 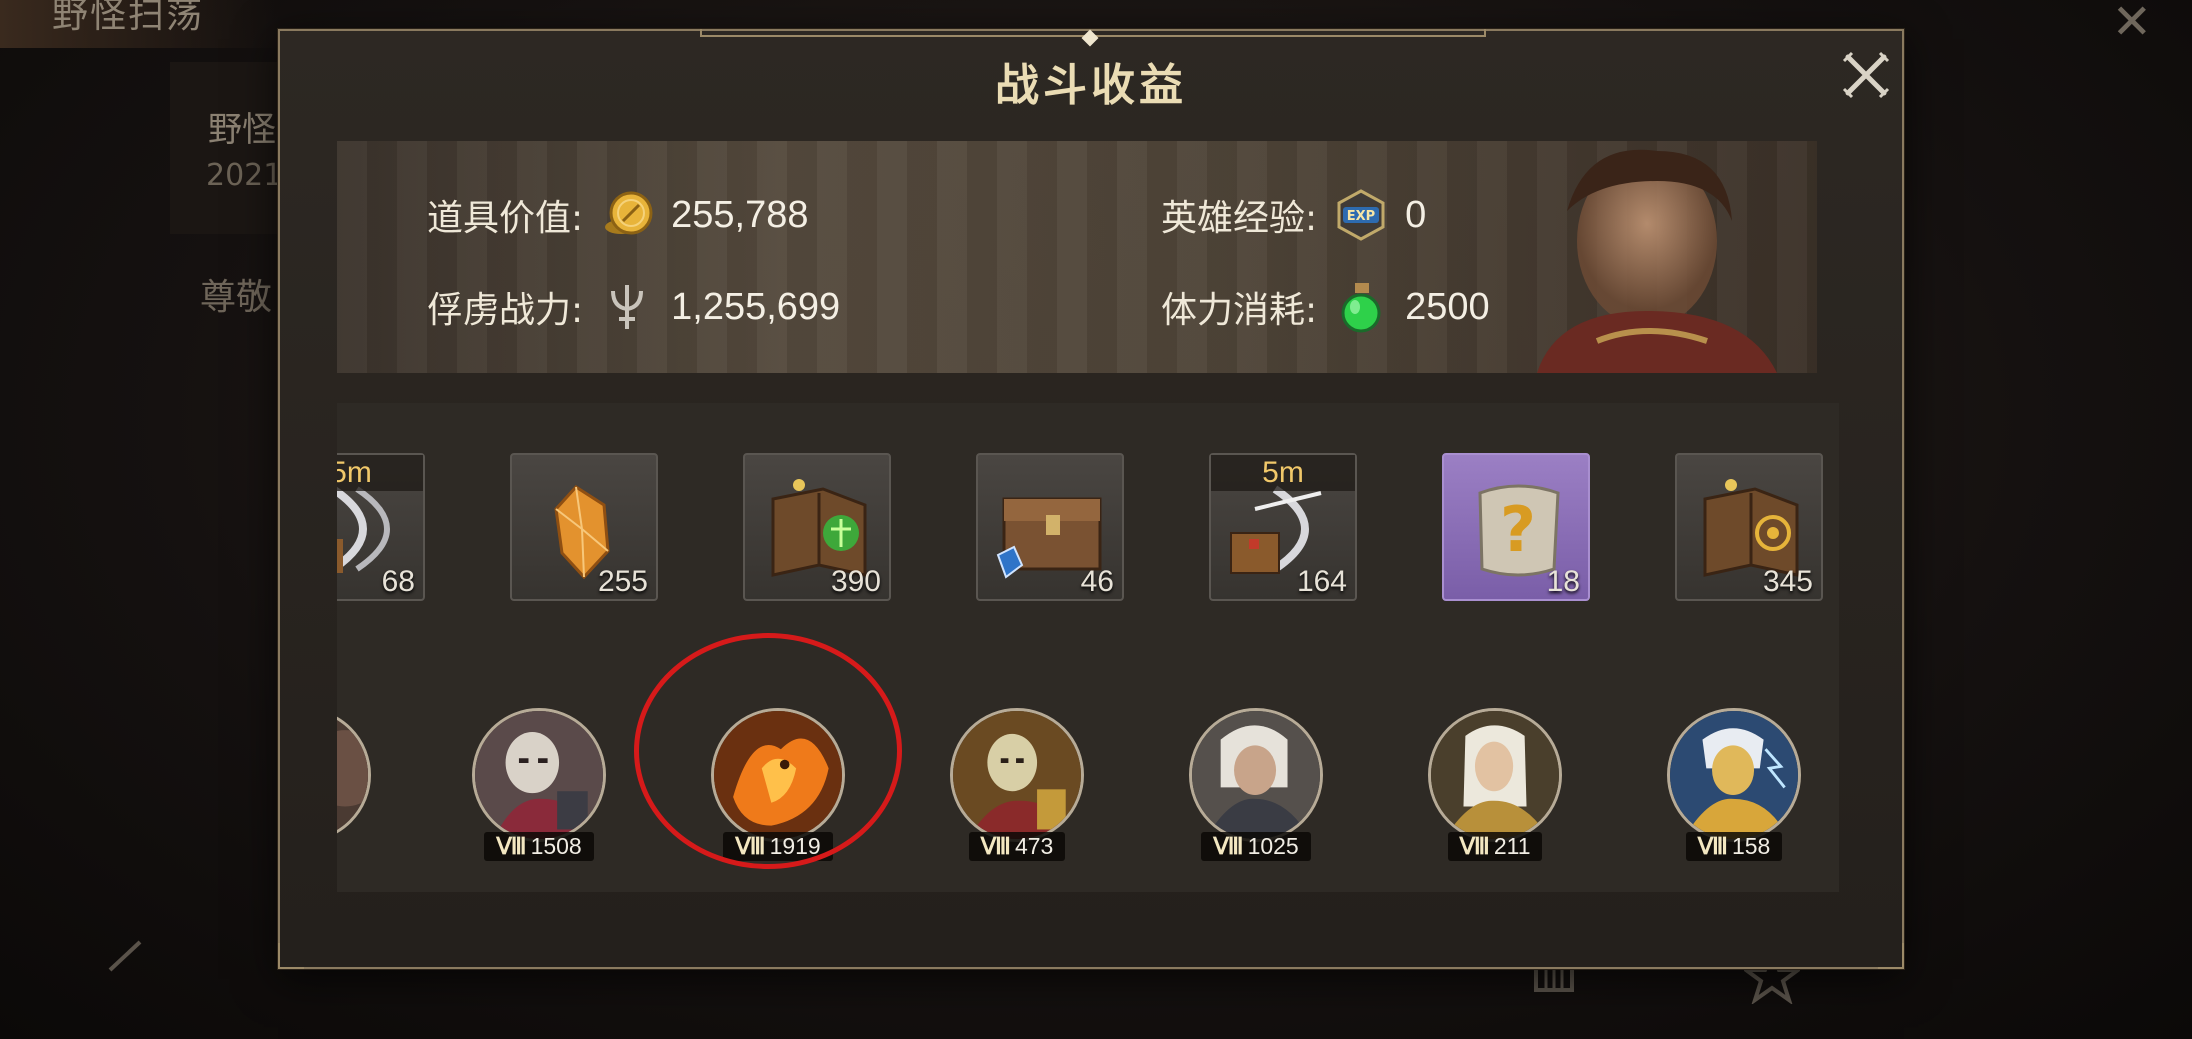 What do you see at coordinates (1787, 581) in the screenshot?
I see `item-count: 345` at bounding box center [1787, 581].